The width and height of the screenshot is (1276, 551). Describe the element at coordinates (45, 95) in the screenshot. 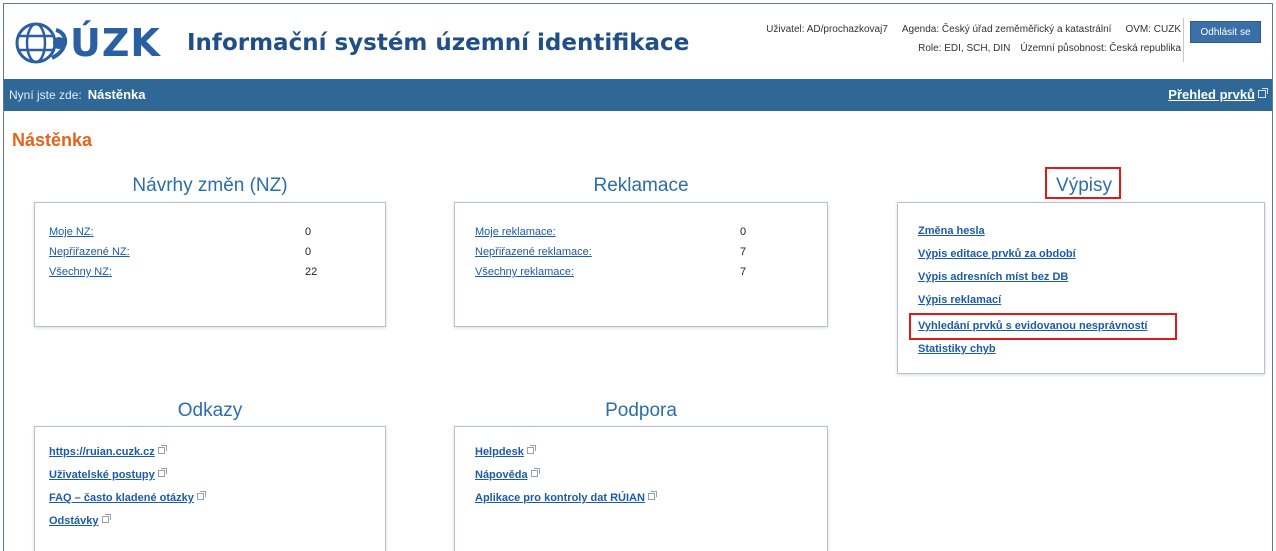

I see `breadcrumb-label: Nyní jste zde:` at that location.